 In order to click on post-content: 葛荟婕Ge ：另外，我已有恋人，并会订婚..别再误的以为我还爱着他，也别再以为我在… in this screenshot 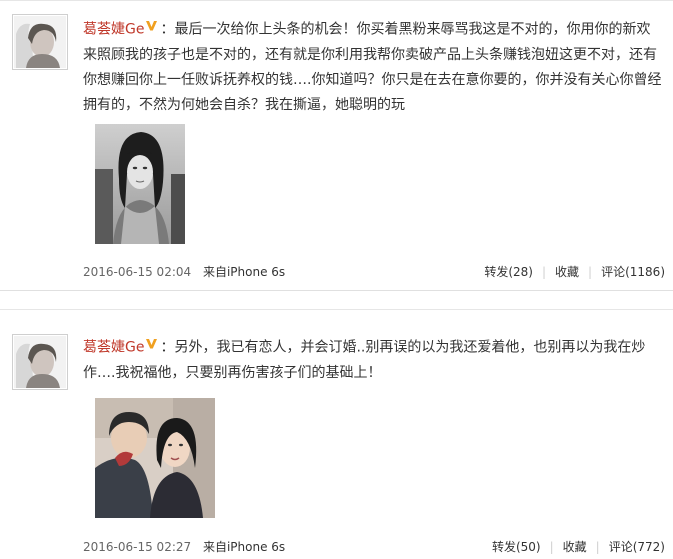, I will do `click(373, 360)`.